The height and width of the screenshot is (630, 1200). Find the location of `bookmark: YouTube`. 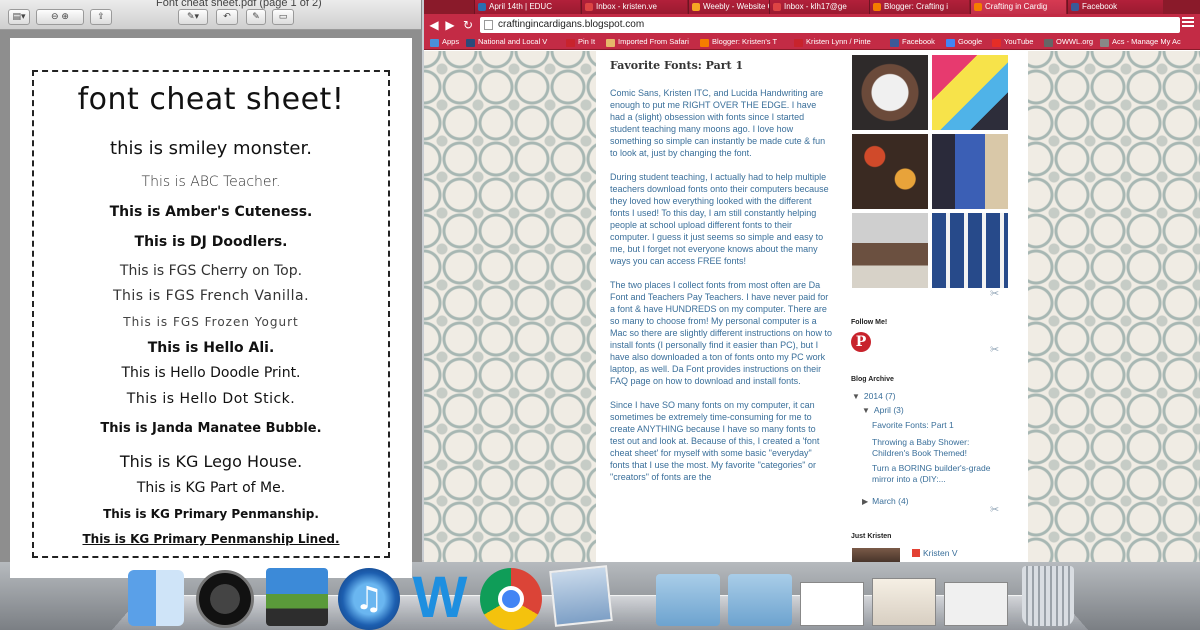

bookmark: YouTube is located at coordinates (1012, 42).